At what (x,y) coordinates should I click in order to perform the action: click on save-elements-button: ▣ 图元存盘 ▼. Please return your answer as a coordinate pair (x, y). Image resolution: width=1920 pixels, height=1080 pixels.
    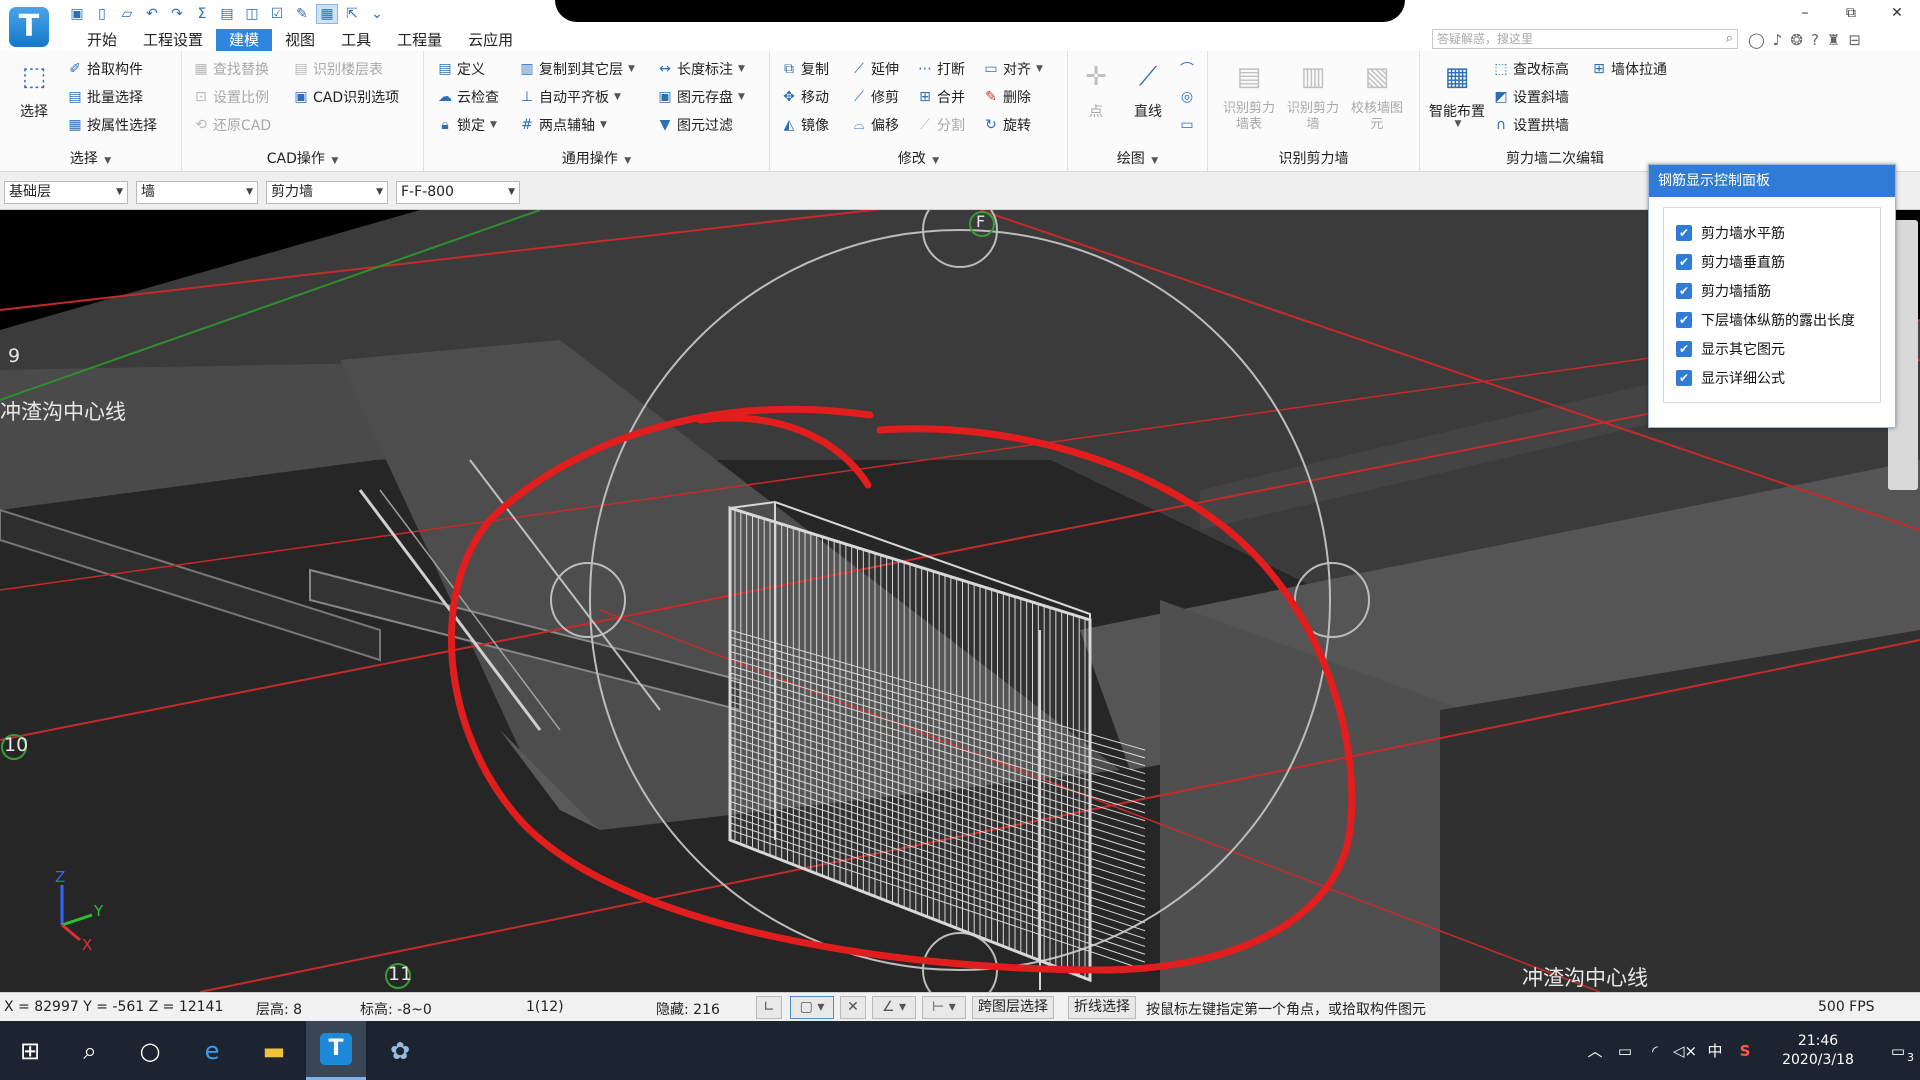
    Looking at the image, I should click on (700, 97).